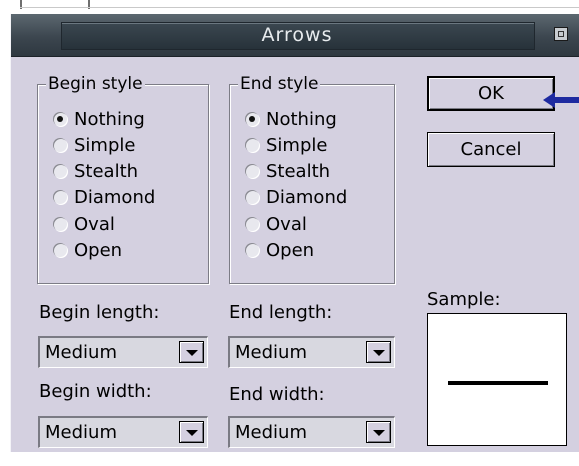  I want to click on end-style-label: End style, so click(279, 84).